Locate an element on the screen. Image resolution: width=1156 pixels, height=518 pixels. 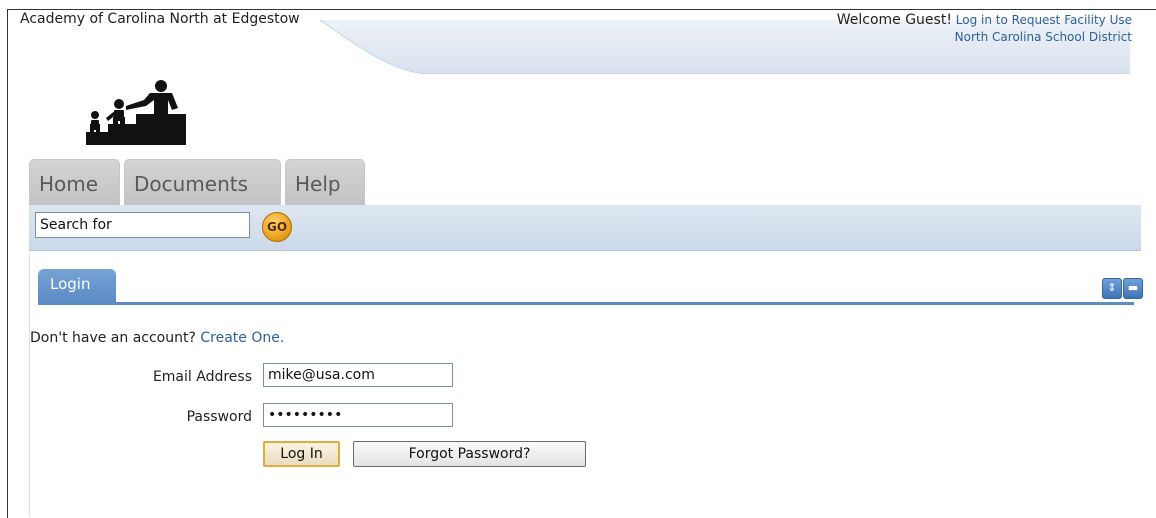
password-label: Password is located at coordinates (219, 417).